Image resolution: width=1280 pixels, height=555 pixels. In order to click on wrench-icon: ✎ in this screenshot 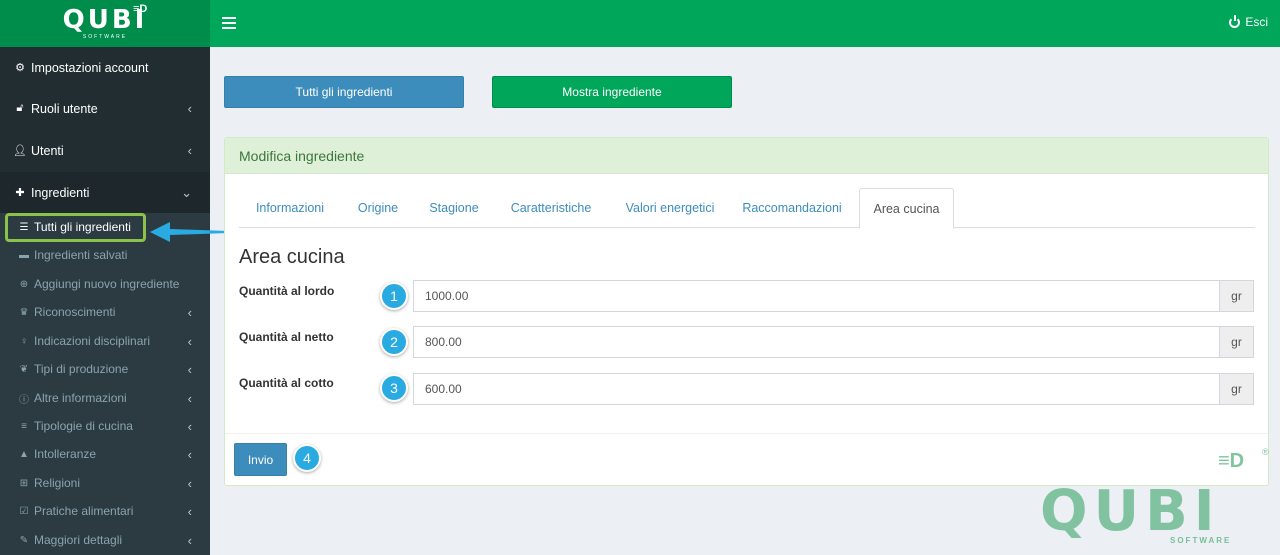, I will do `click(24, 540)`.